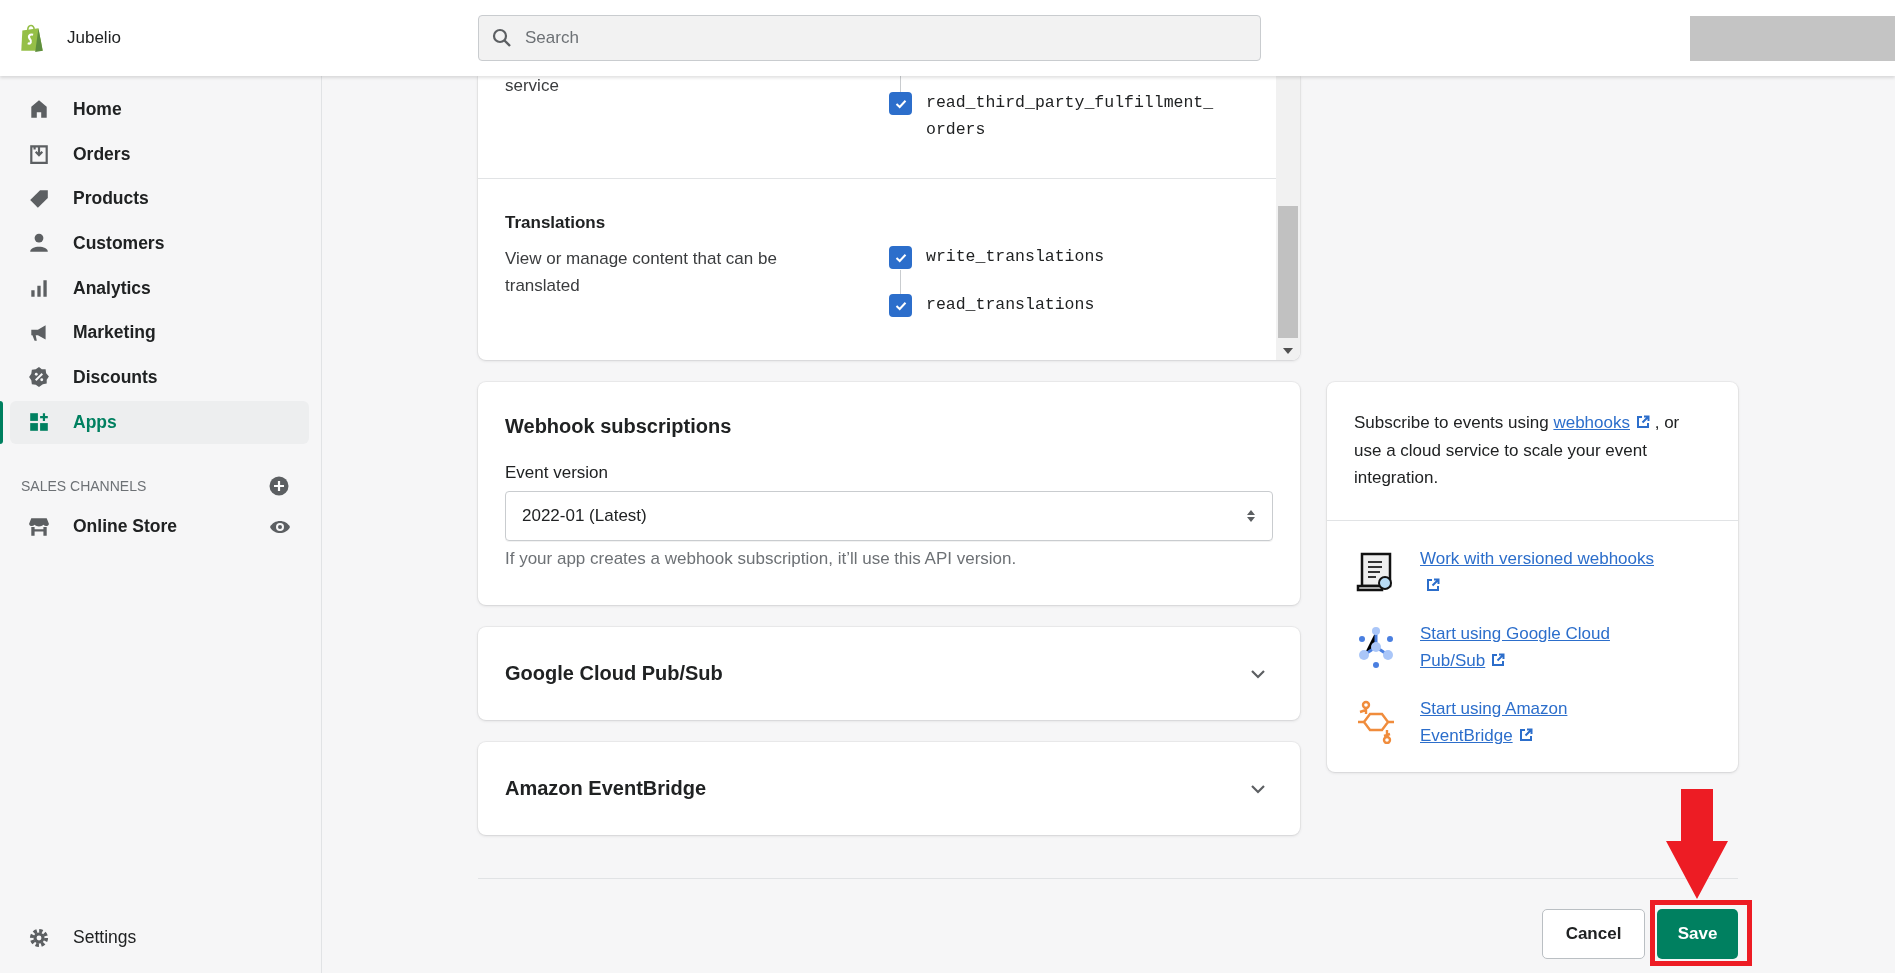  I want to click on shopping-bag-logo-icon, so click(32, 38).